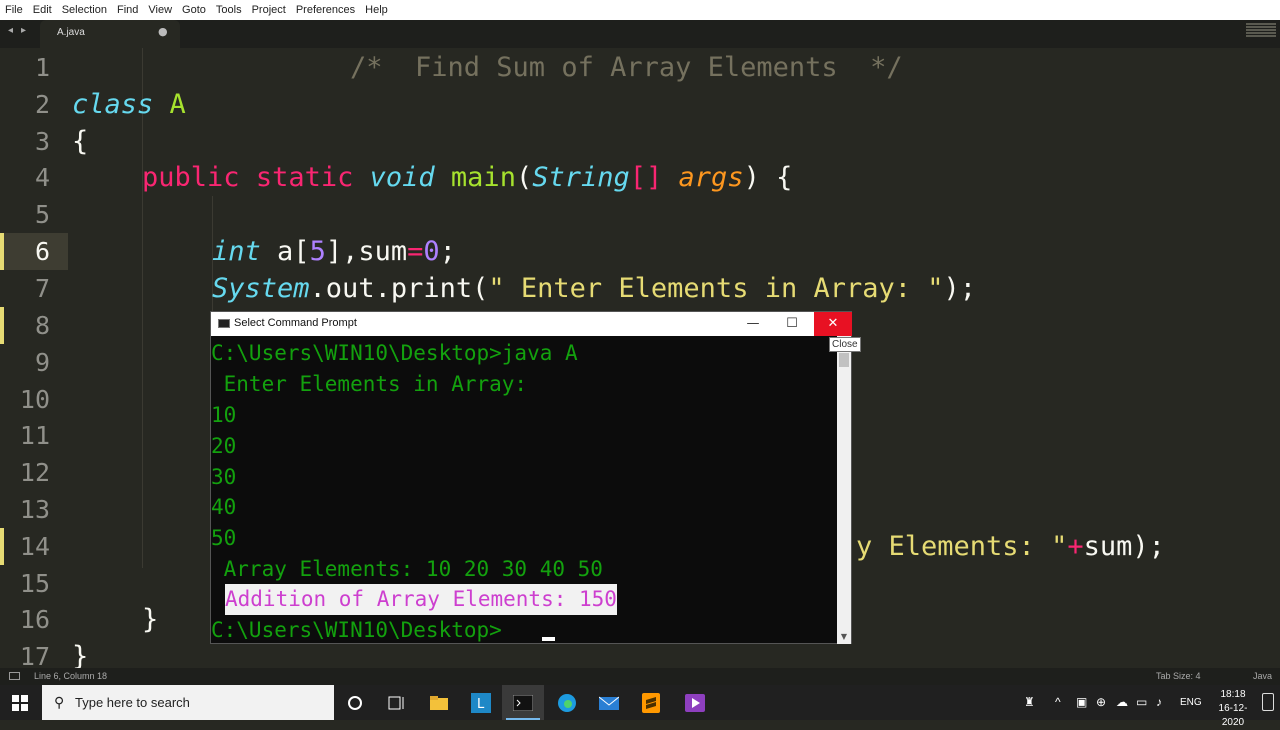 The width and height of the screenshot is (1280, 730). What do you see at coordinates (1178, 676) in the screenshot?
I see `tab-size-setting: Tab Size: 4` at bounding box center [1178, 676].